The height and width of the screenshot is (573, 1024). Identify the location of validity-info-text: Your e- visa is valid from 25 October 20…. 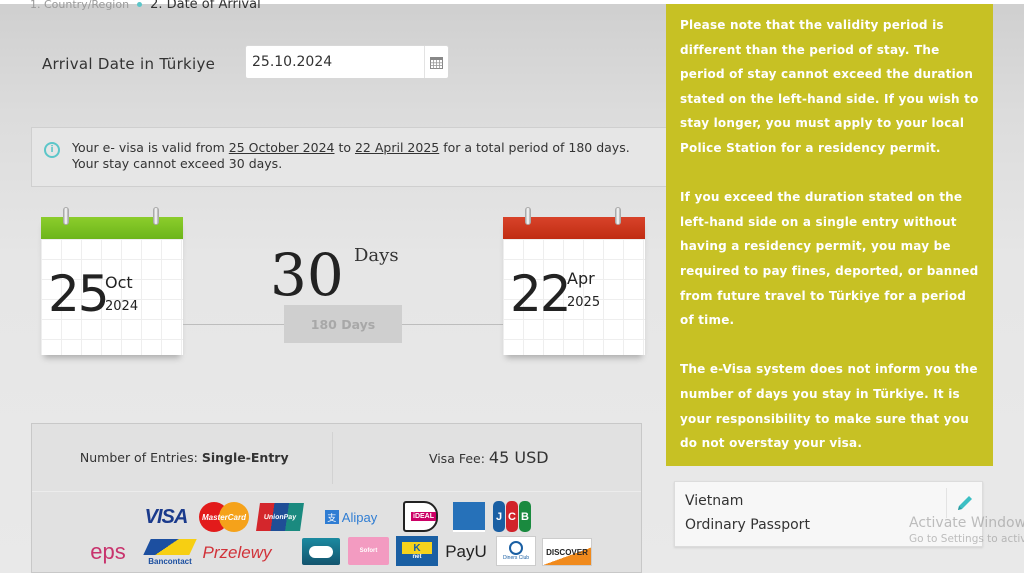
(364, 156).